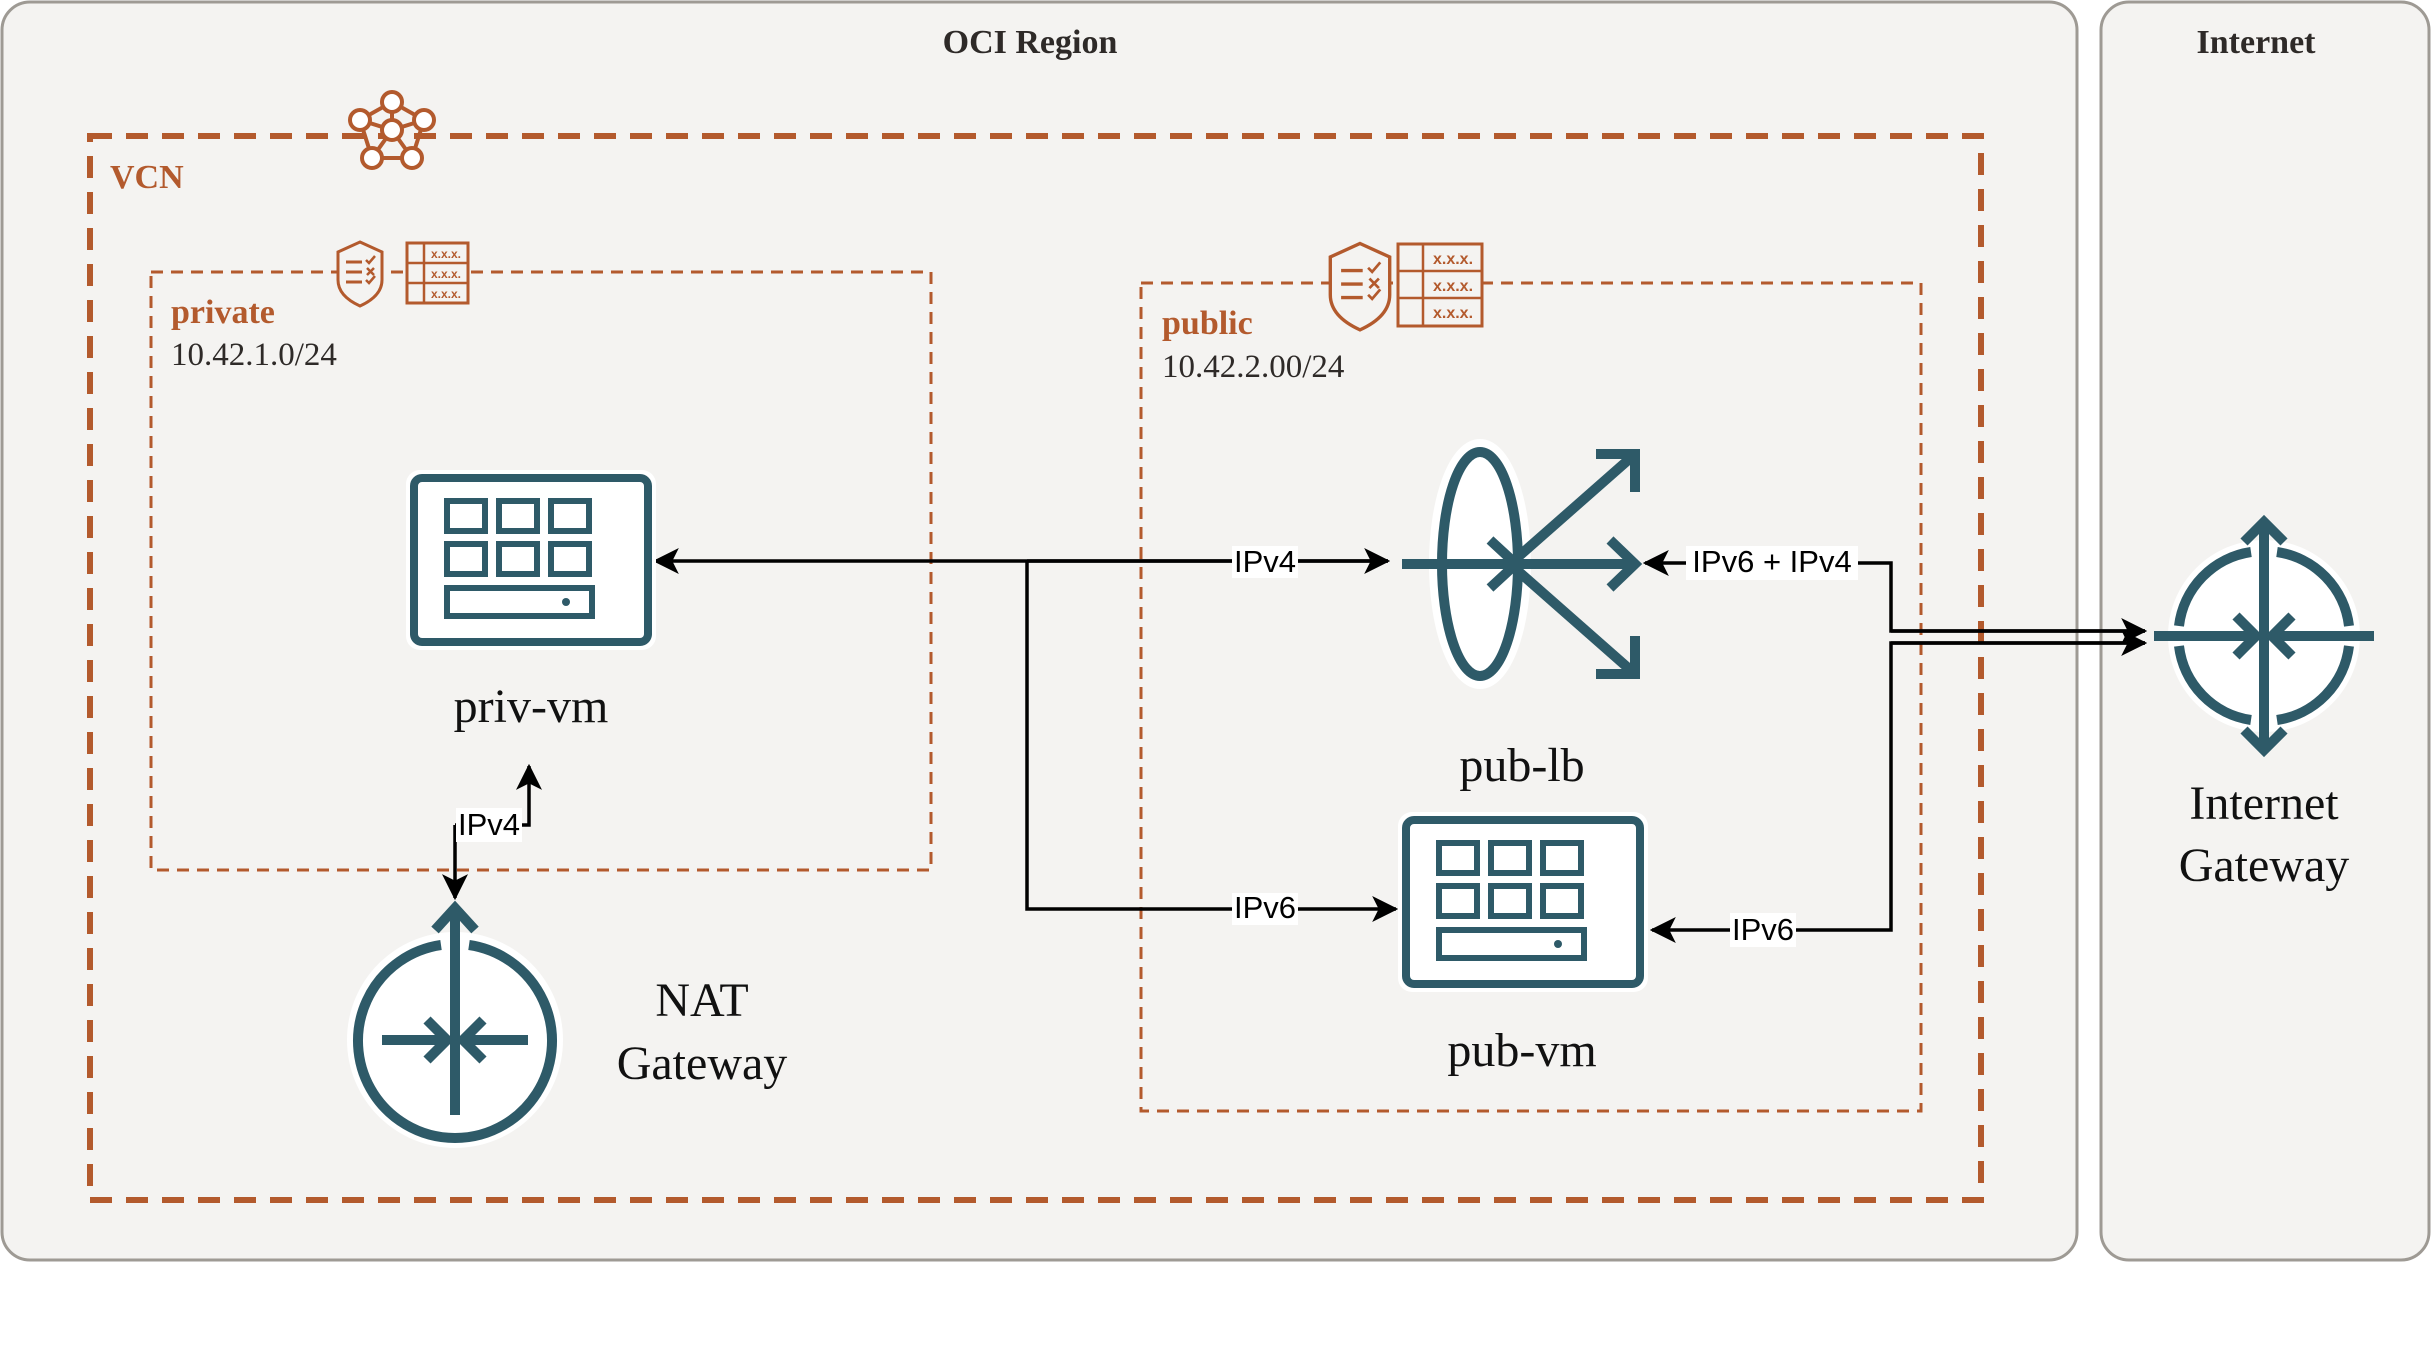 The height and width of the screenshot is (1347, 2433). Describe the element at coordinates (701, 1000) in the screenshot. I see `nat-gateway-label-line1: NAT` at that location.